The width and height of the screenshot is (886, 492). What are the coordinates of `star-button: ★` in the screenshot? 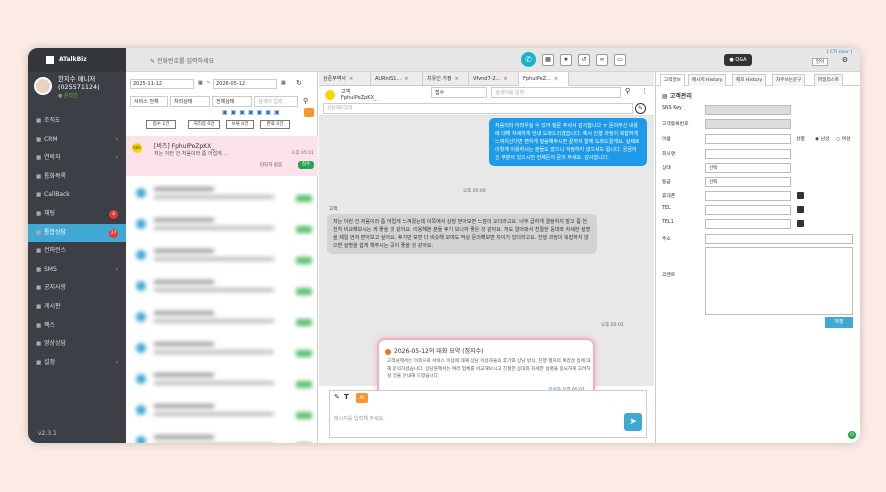 It's located at (566, 60).